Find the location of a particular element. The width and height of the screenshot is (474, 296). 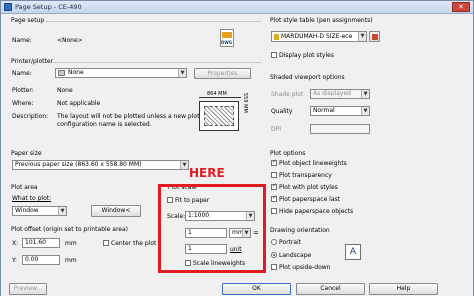

printer-group-label: Printer/plotter is located at coordinates (32, 61).